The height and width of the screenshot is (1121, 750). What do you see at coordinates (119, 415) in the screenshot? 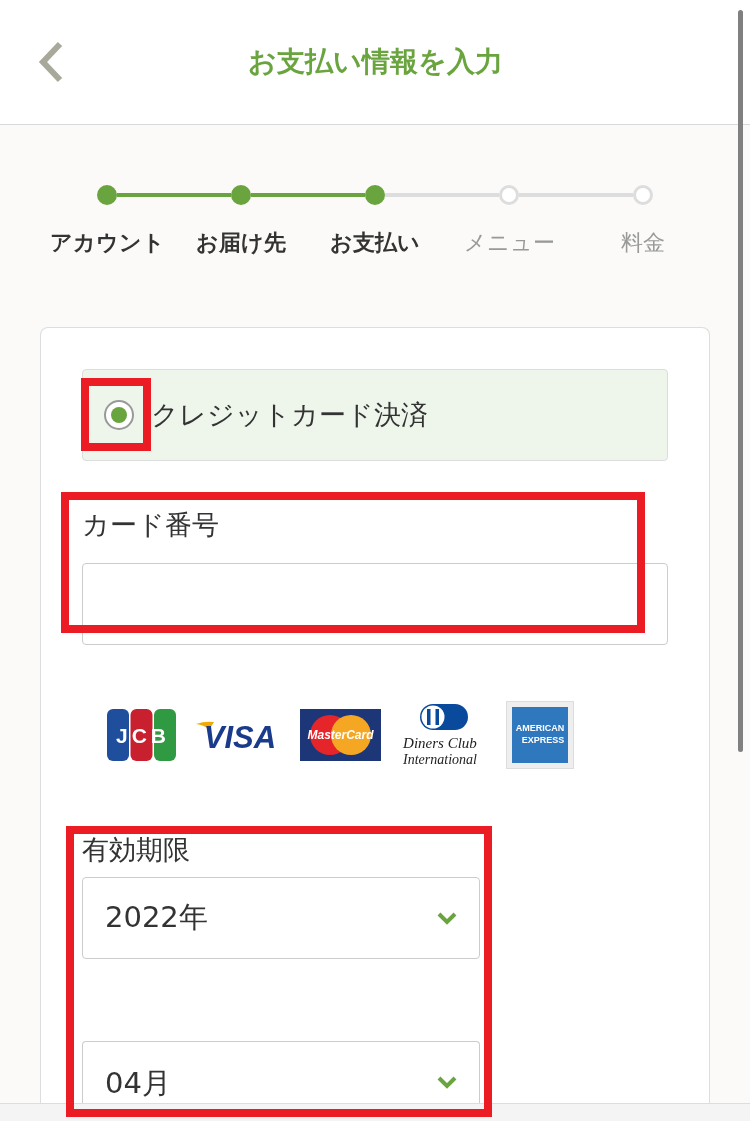
I see `radio-button` at bounding box center [119, 415].